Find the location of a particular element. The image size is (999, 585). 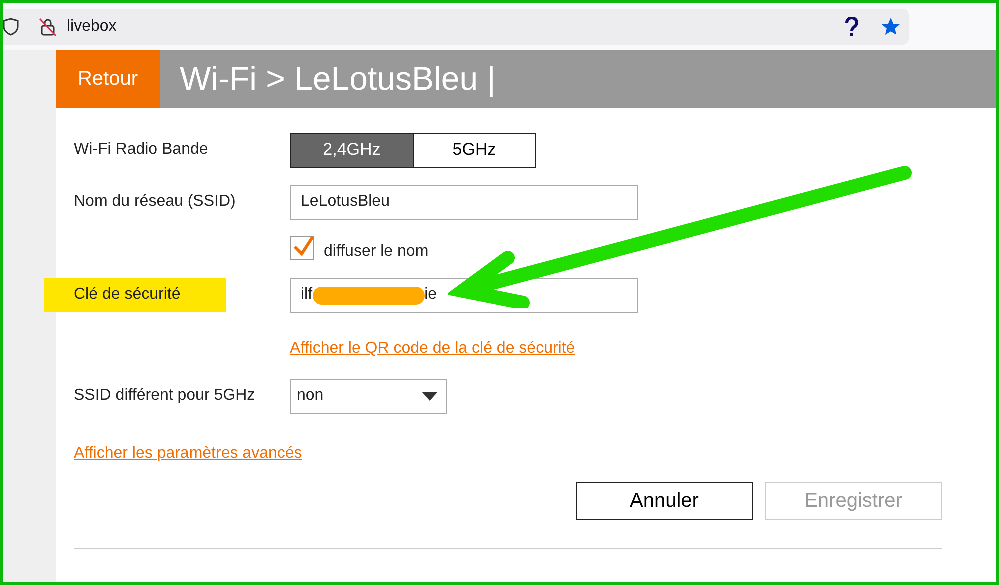

checkbox-label: diffuser le nom is located at coordinates (376, 252).